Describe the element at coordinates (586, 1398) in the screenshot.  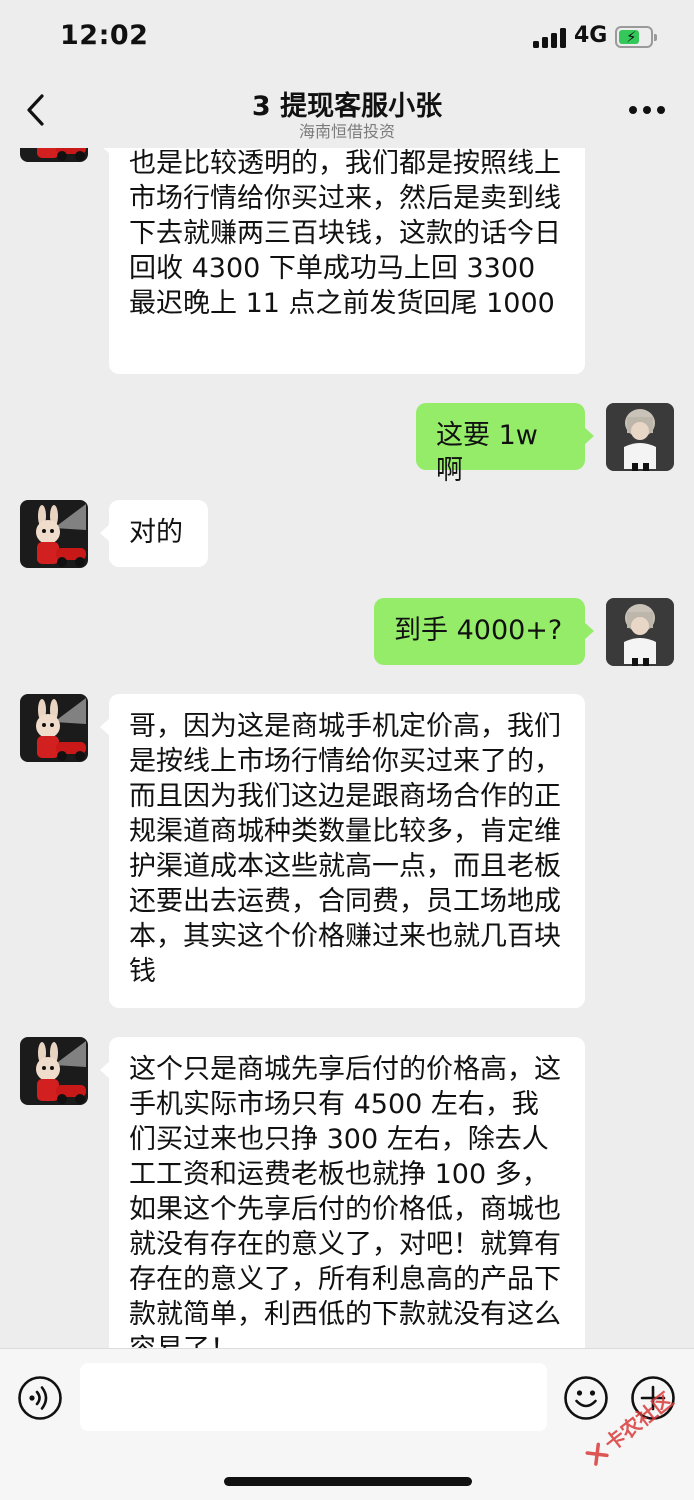
I see `emoji-icon` at that location.